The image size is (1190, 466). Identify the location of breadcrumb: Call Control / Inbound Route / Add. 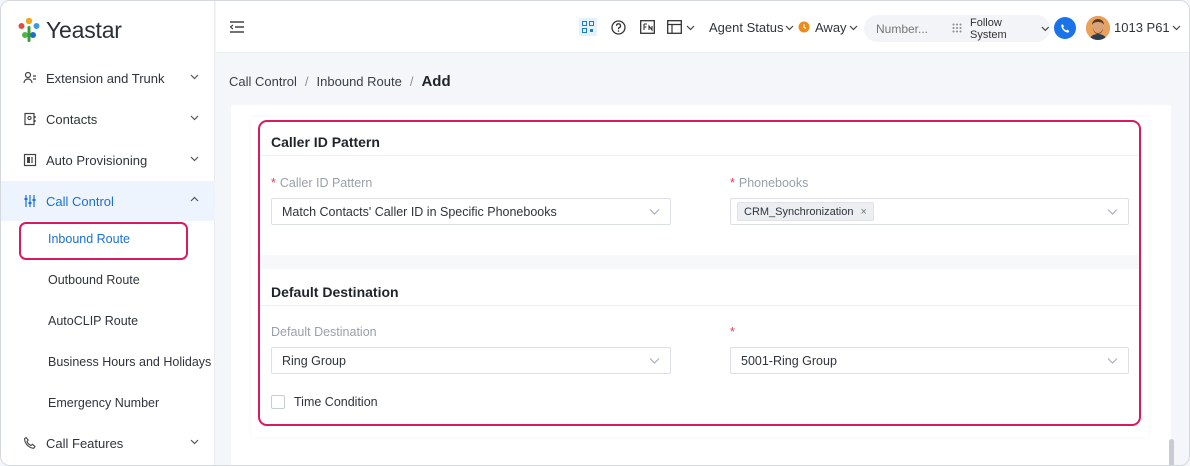
(340, 81).